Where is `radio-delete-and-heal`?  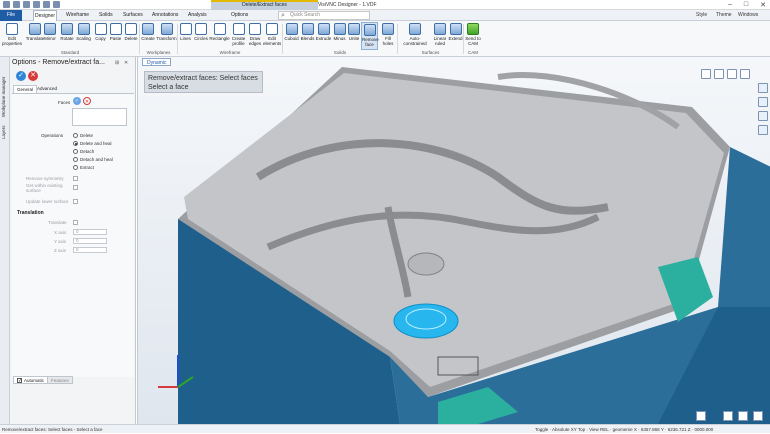 radio-delete-and-heal is located at coordinates (75, 143).